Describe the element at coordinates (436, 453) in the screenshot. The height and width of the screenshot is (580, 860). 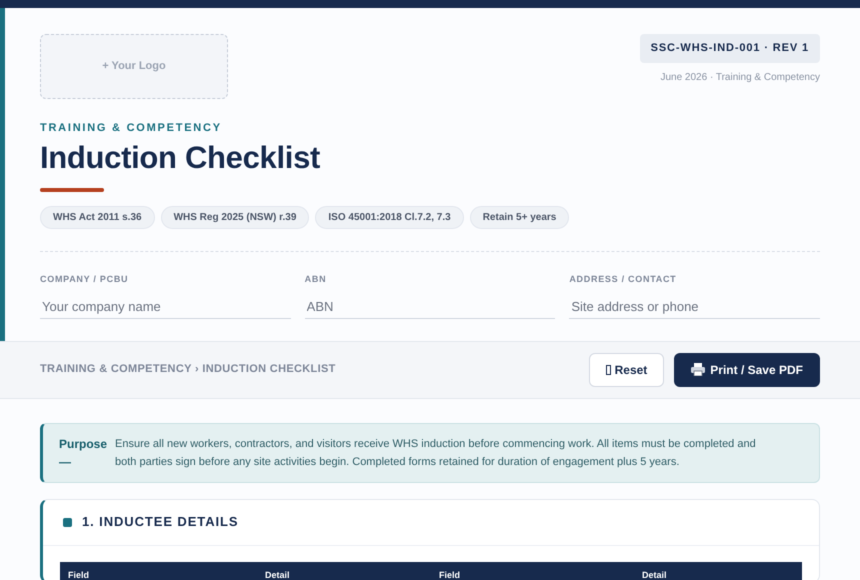
I see `purpose-text: Ensure all new workers, contractors, and visitors receive WHS induction before commencing work. All items must be completed and both parties sign before any site activities begin. Completed forms retained for duration of engagement plus 5 years.` at that location.